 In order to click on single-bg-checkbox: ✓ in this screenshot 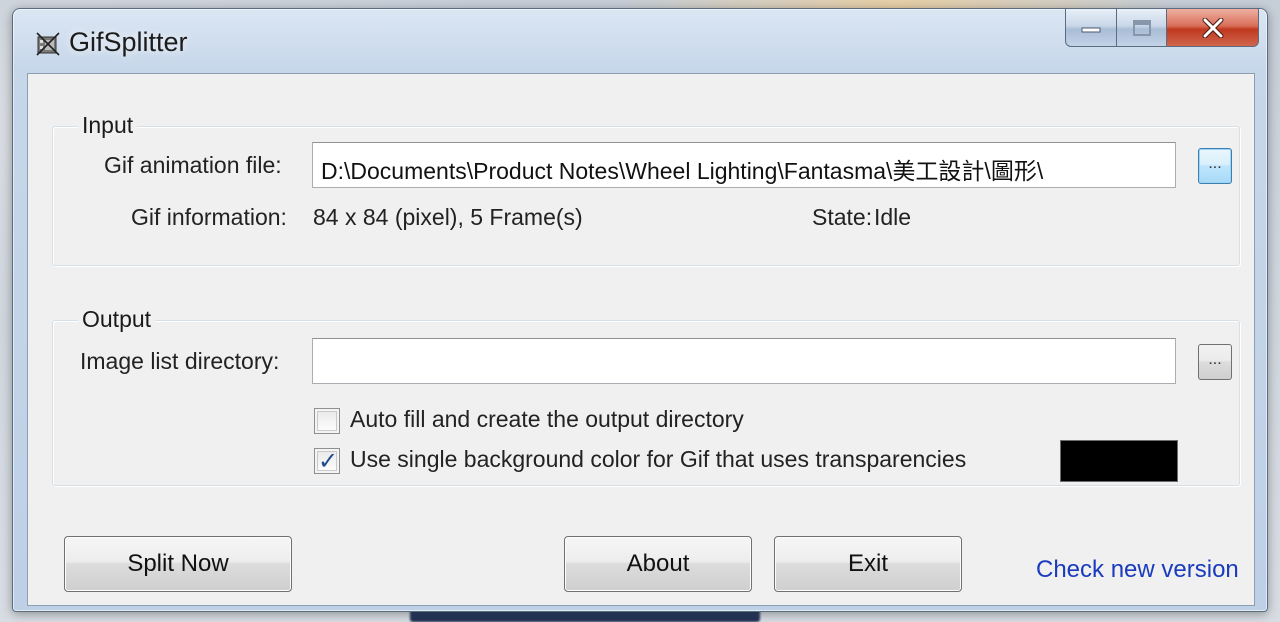, I will do `click(327, 461)`.